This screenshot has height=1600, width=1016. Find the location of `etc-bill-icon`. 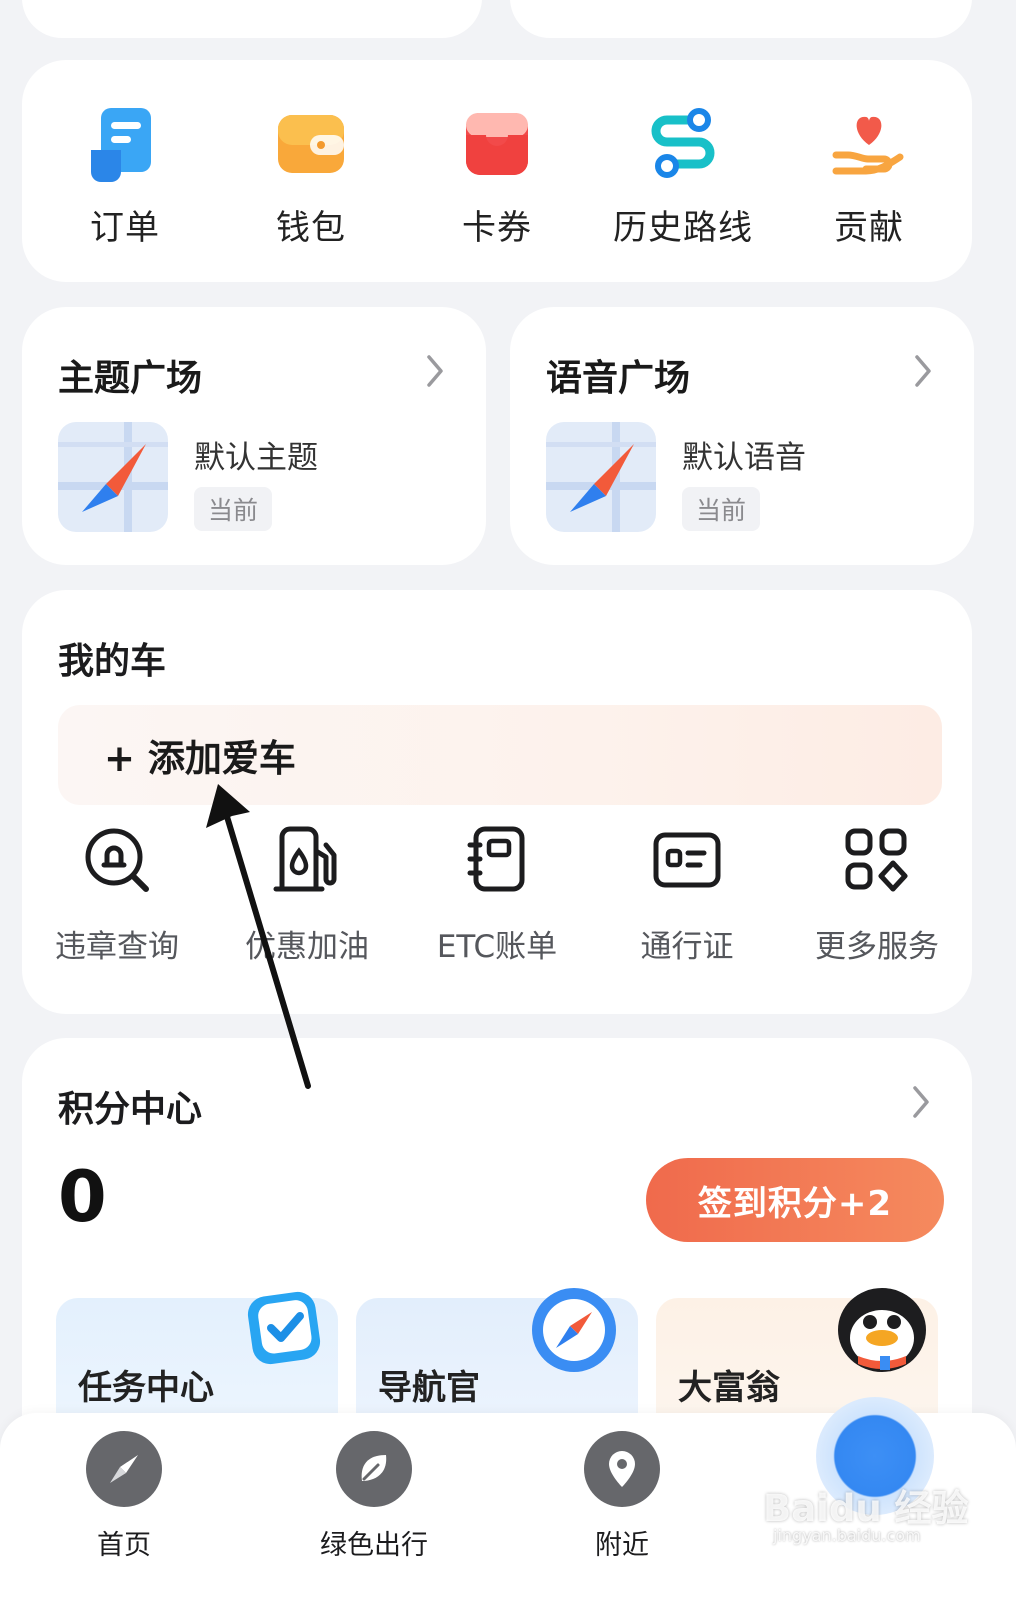

etc-bill-icon is located at coordinates (496, 859).